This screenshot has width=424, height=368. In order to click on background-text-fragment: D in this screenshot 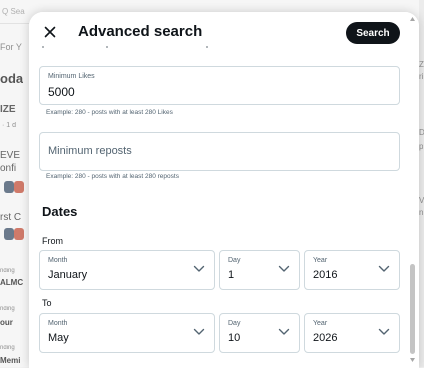, I will do `click(421, 132)`.